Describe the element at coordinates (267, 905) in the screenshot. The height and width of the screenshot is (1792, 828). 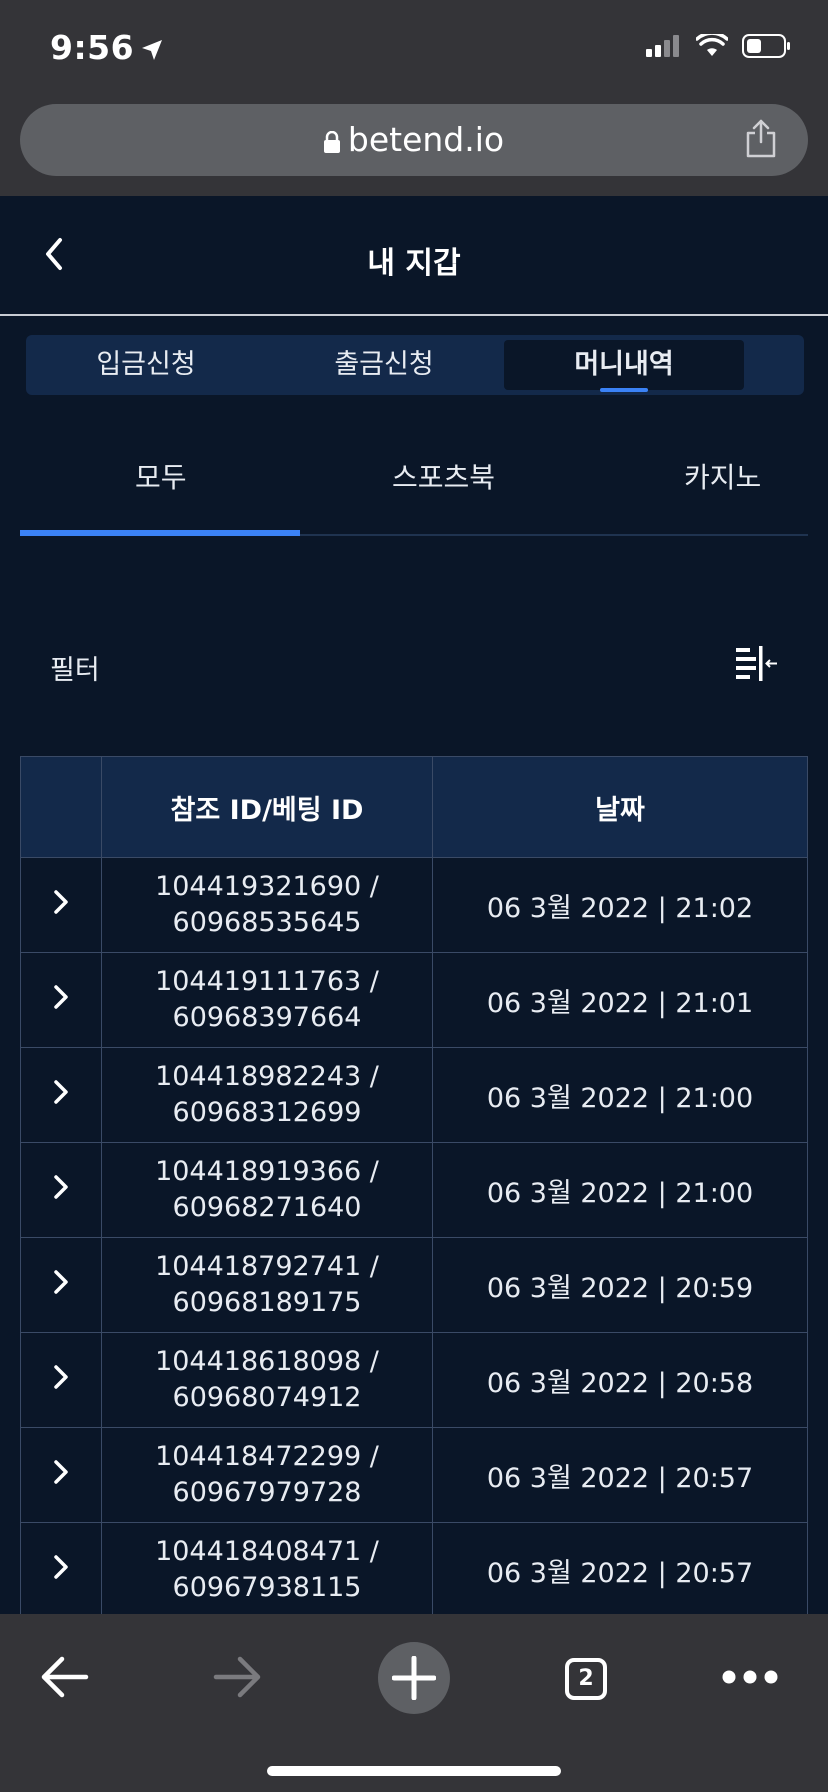
I see `reference-cell: 104419321690 / 60968535645` at that location.